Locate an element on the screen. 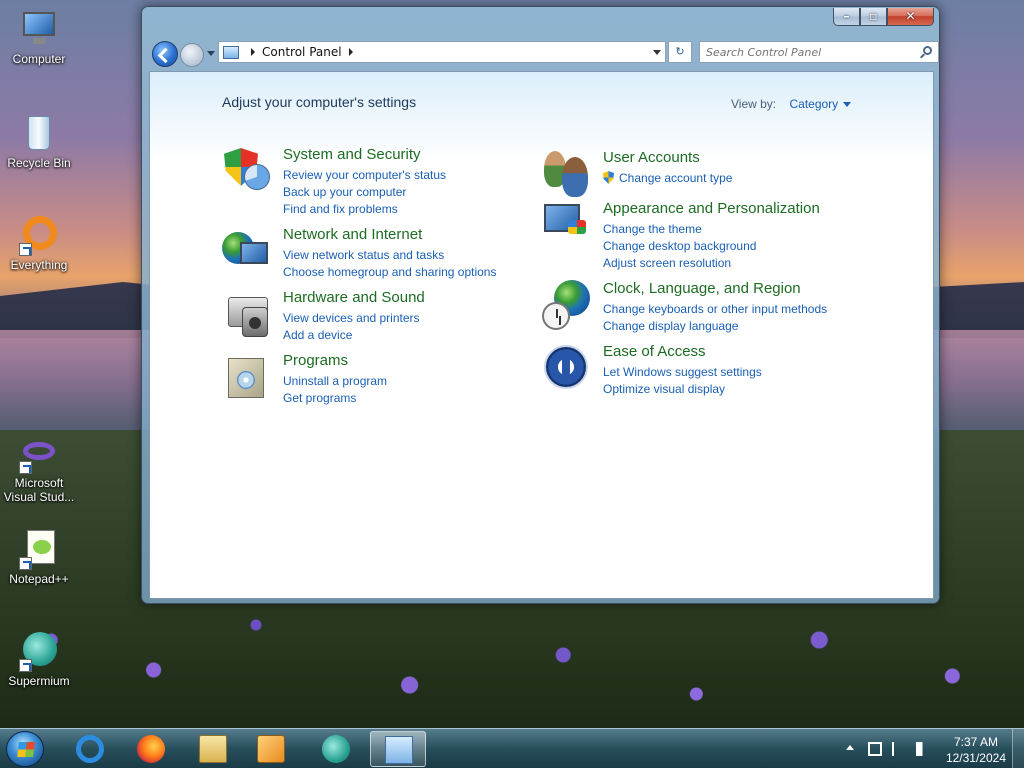 The height and width of the screenshot is (768, 1024). tray-clock: 7:37 AM 12/31/2024 is located at coordinates (976, 750).